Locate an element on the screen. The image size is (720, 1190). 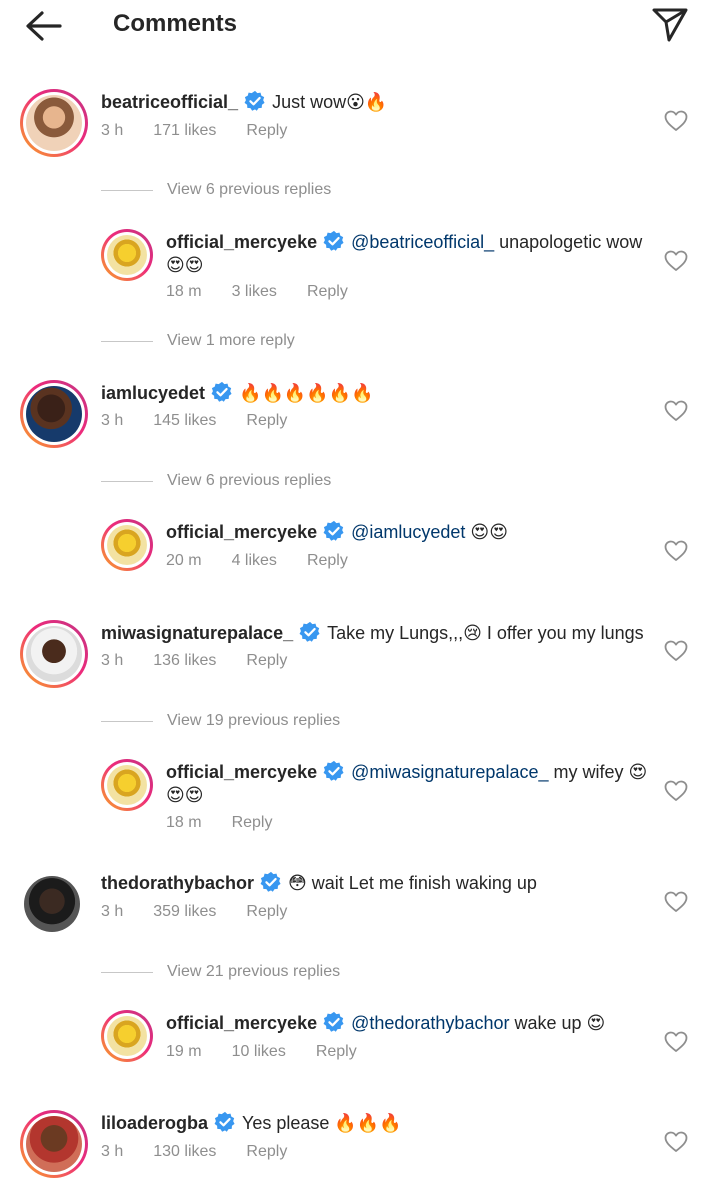
username: iamlucyedet is located at coordinates (153, 393).